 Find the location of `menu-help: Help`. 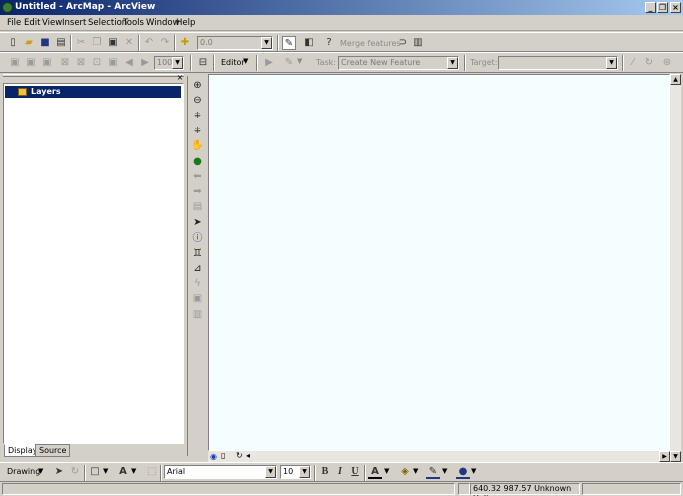

menu-help: Help is located at coordinates (185, 23).